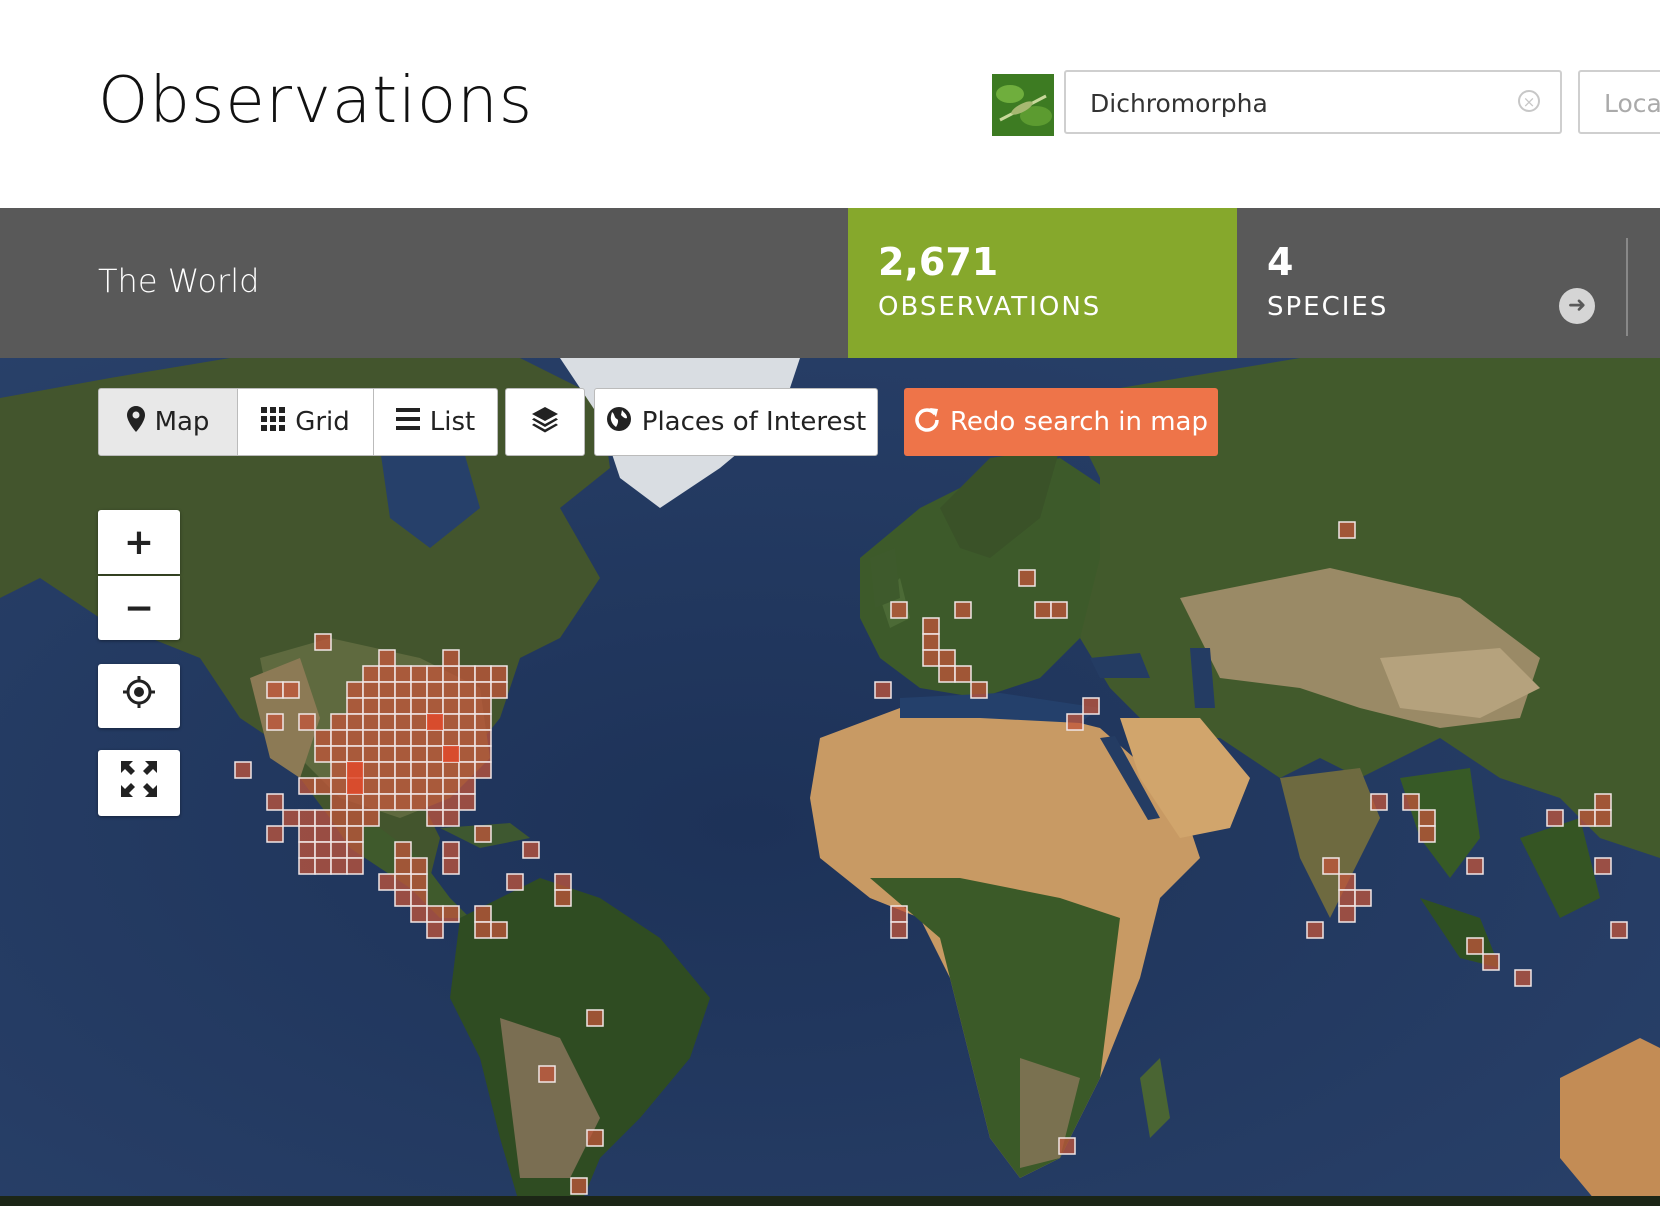 This screenshot has width=1660, height=1206. What do you see at coordinates (452, 422) in the screenshot?
I see `list-view-label: List` at bounding box center [452, 422].